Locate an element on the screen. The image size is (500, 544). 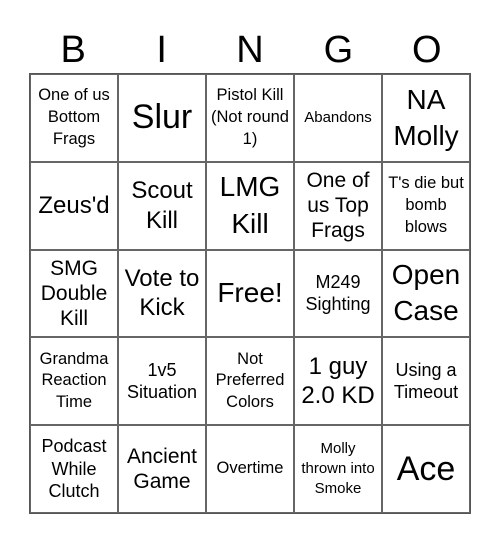
bingo-cell-r1-c1: One of us Bottom Frags is located at coordinates (74, 118).